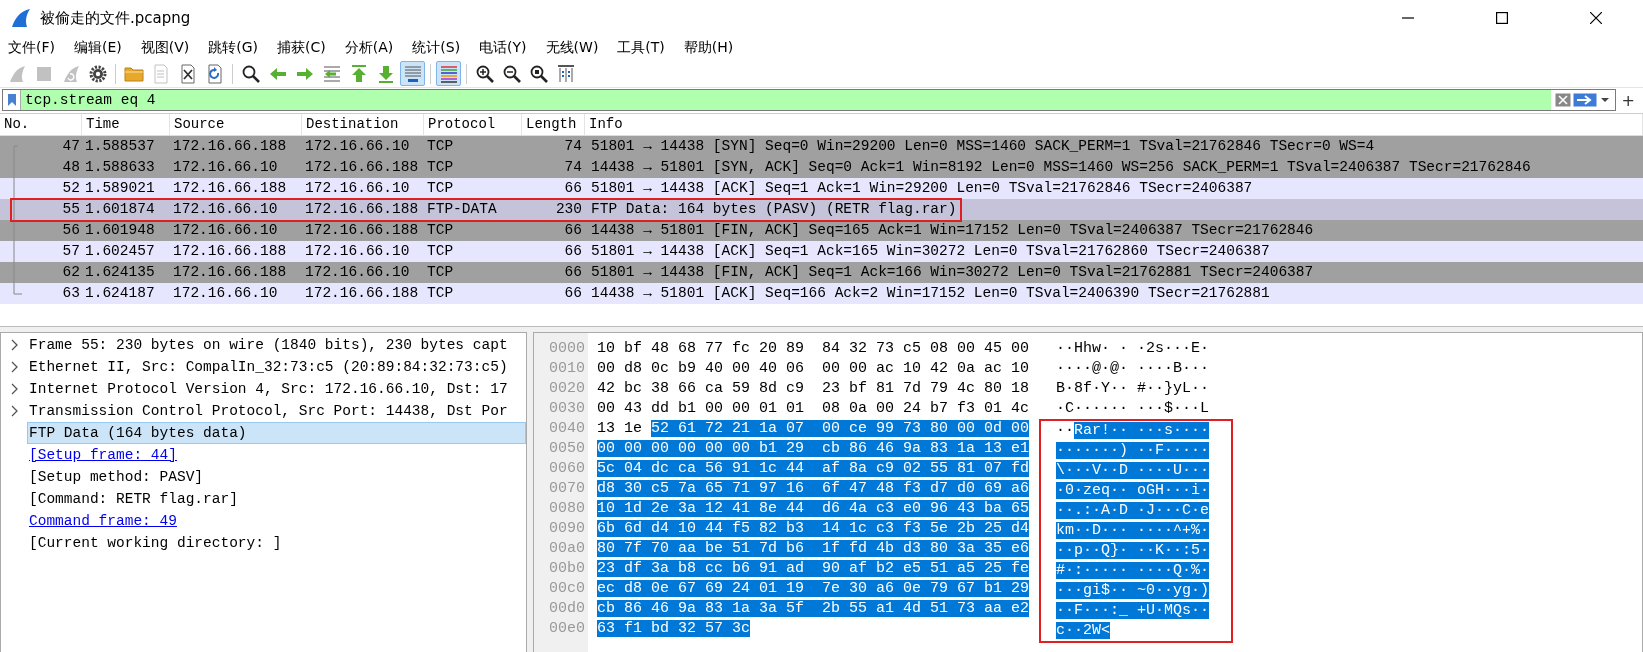 The height and width of the screenshot is (652, 1643). What do you see at coordinates (120, 146) in the screenshot?
I see `table-cell-text: 1.588537` at bounding box center [120, 146].